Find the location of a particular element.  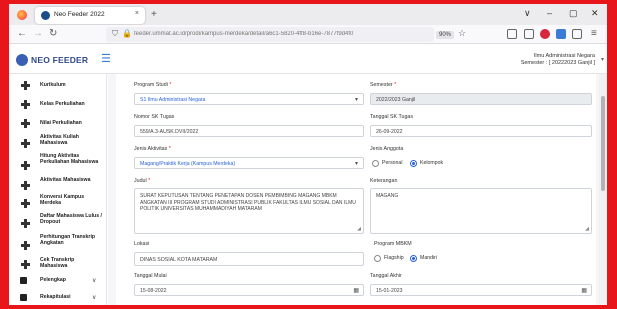

sidebar-toggle-icon: ☰ is located at coordinates (106, 58).